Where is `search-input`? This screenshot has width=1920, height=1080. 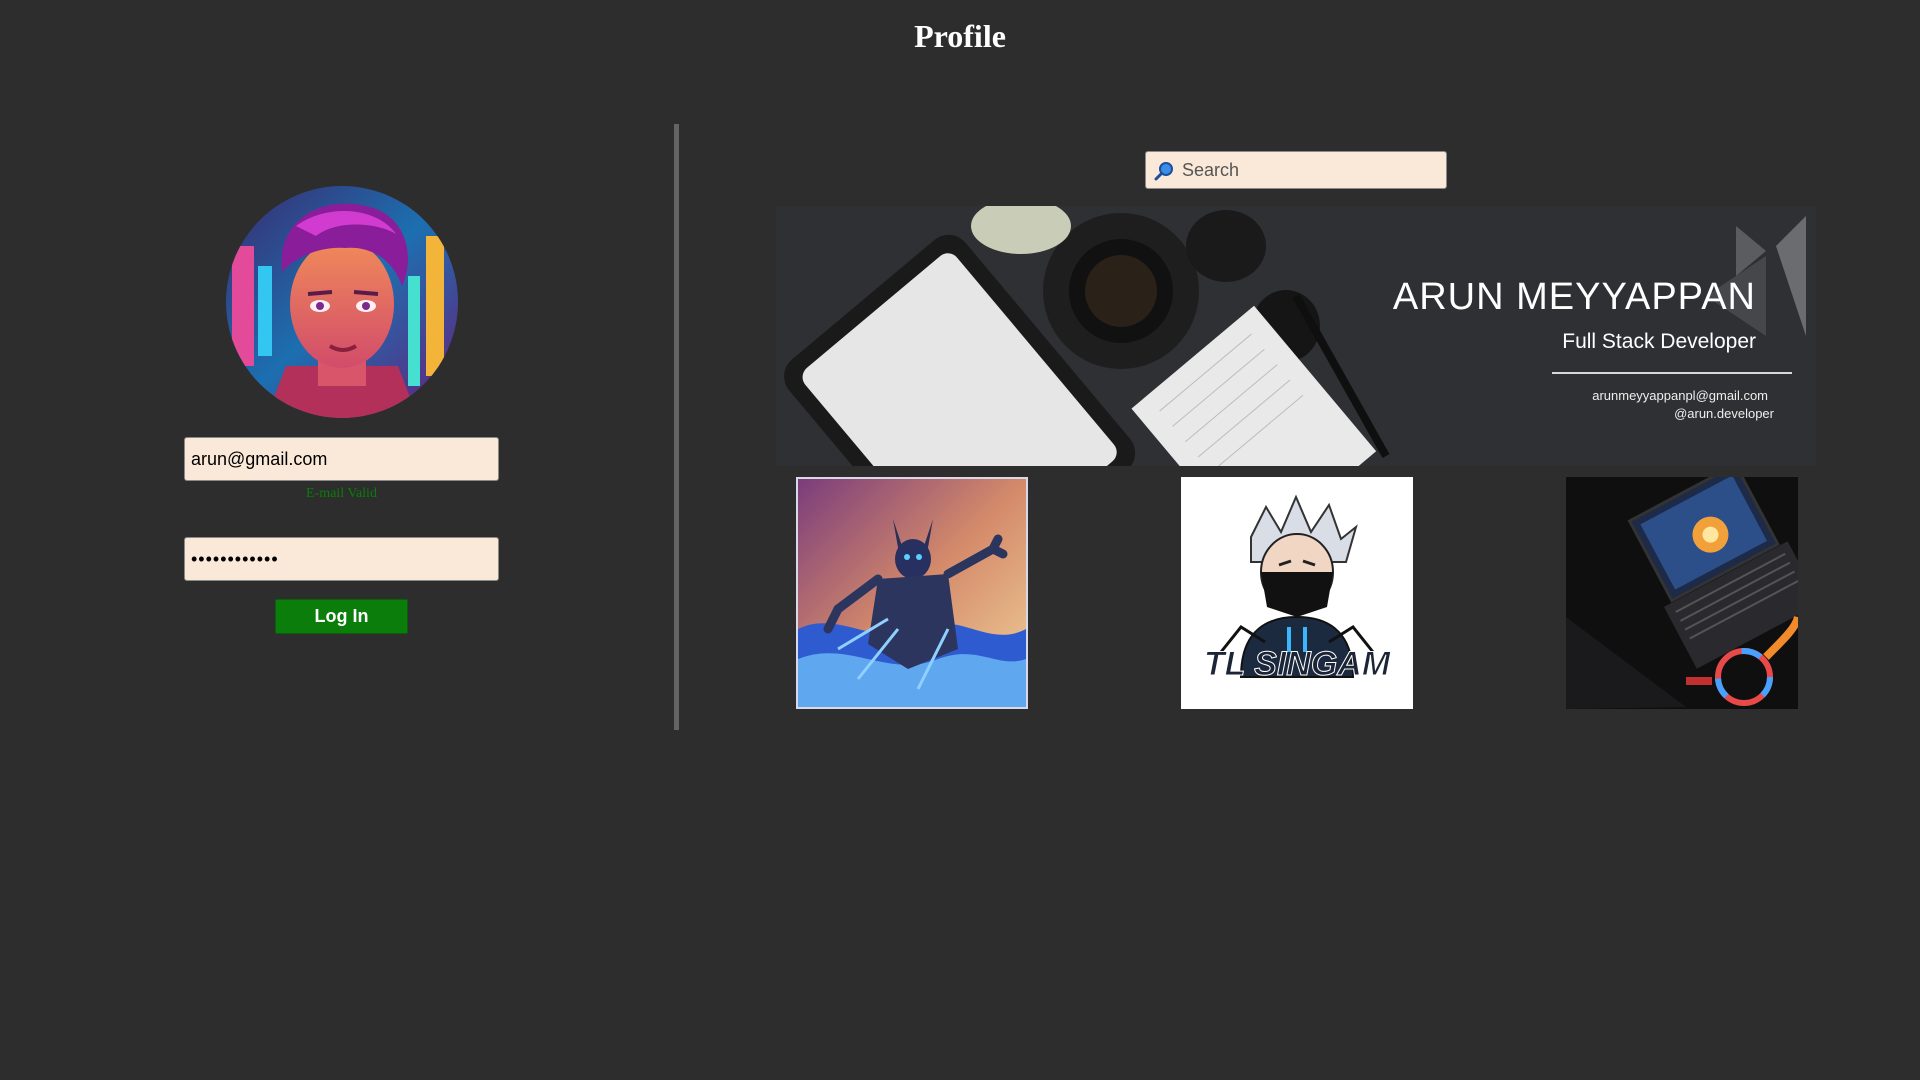 search-input is located at coordinates (1313, 170).